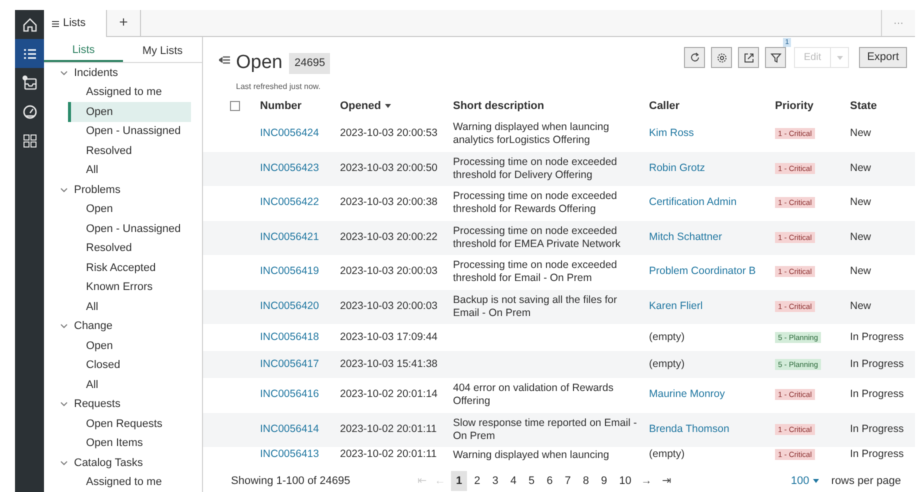 This screenshot has width=924, height=492. What do you see at coordinates (123, 424) in the screenshot?
I see `tree-item: Open Requests` at bounding box center [123, 424].